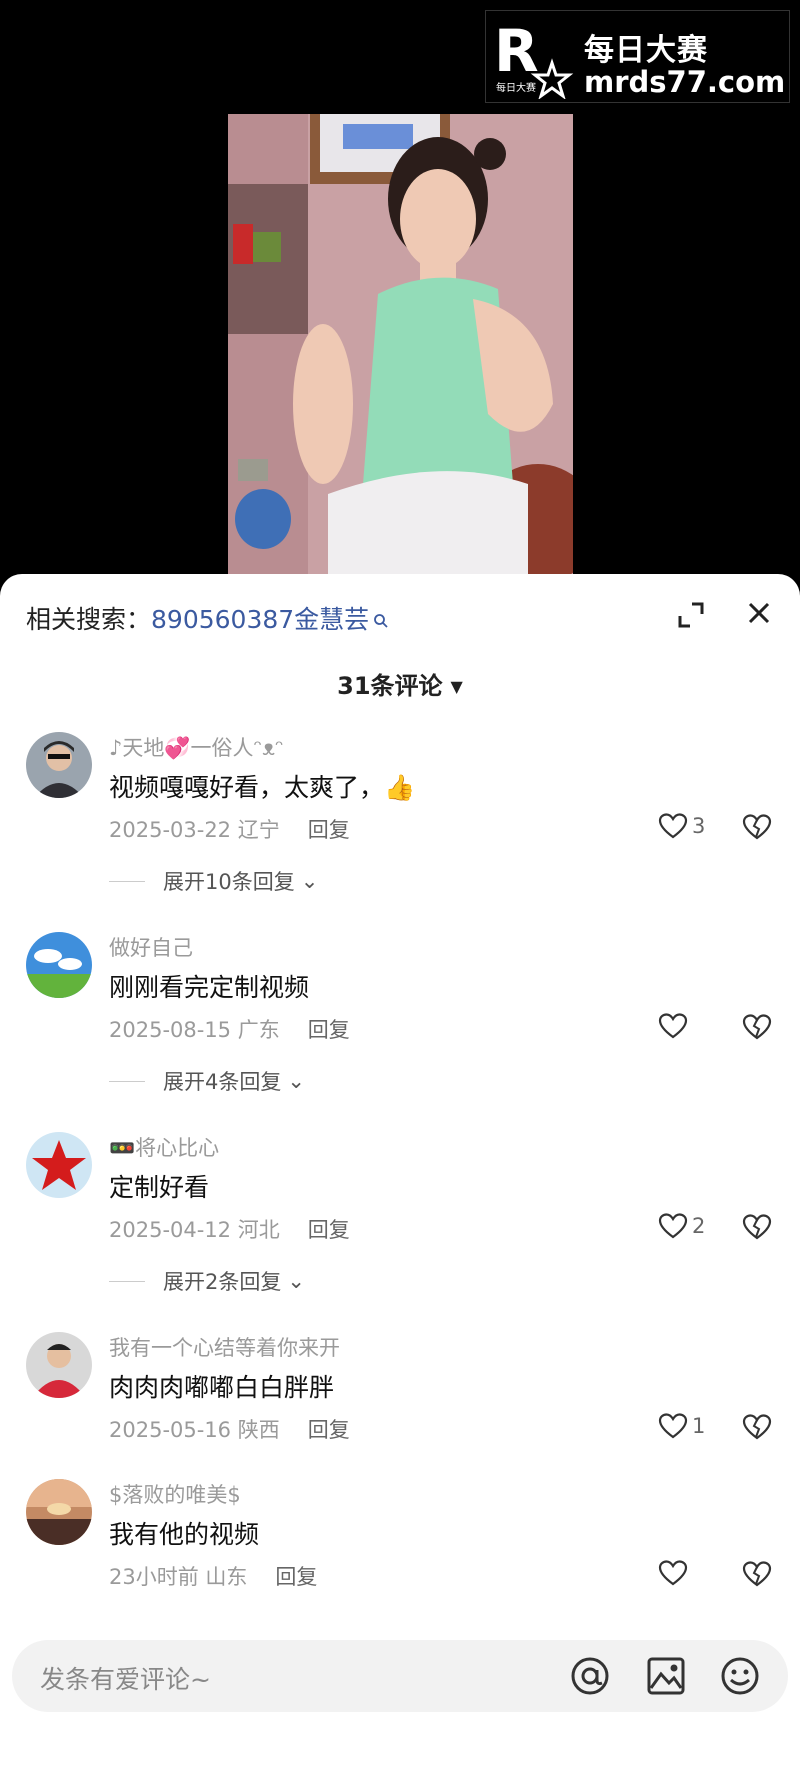 The width and height of the screenshot is (800, 1778). Describe the element at coordinates (258, 1230) in the screenshot. I see `comment-region: 河北` at that location.